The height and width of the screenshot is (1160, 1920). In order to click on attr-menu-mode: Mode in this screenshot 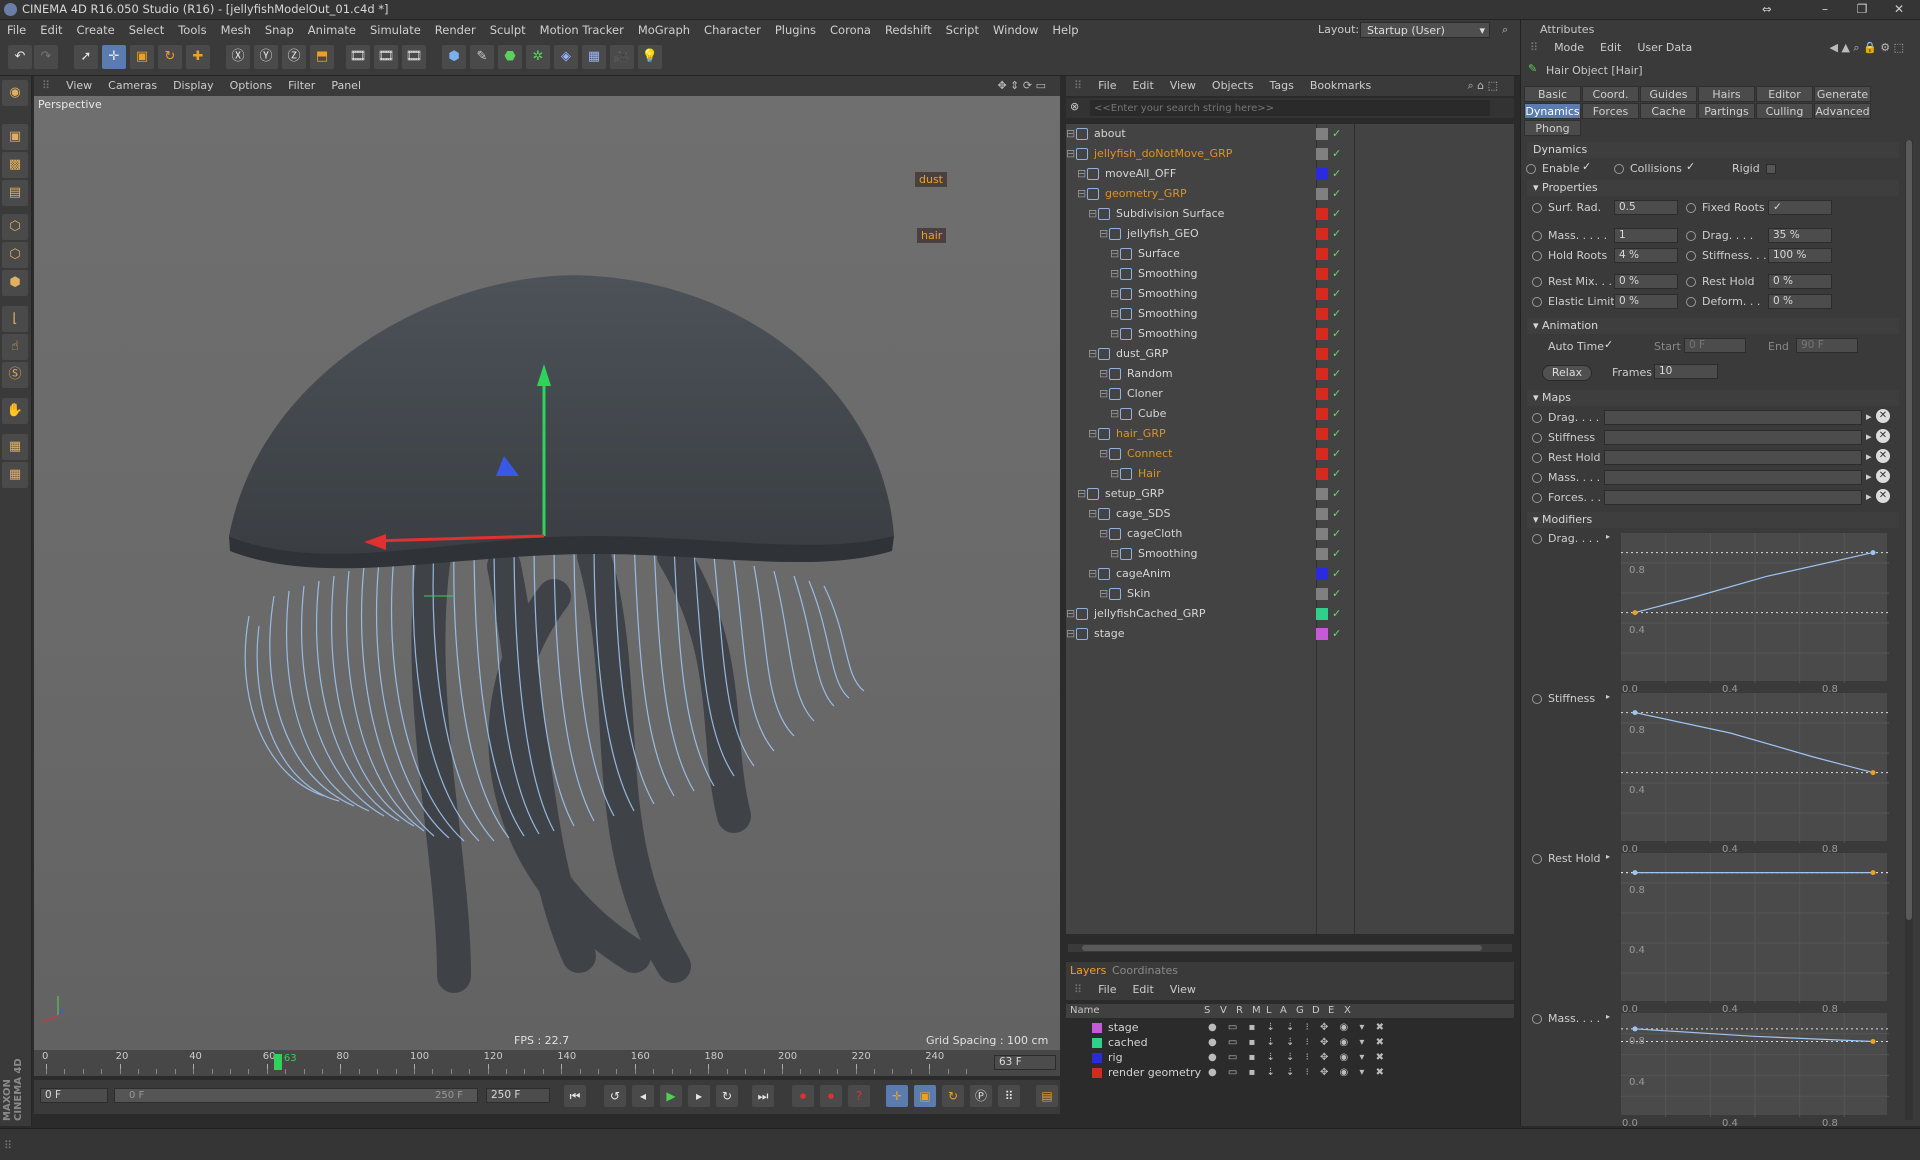, I will do `click(1569, 48)`.